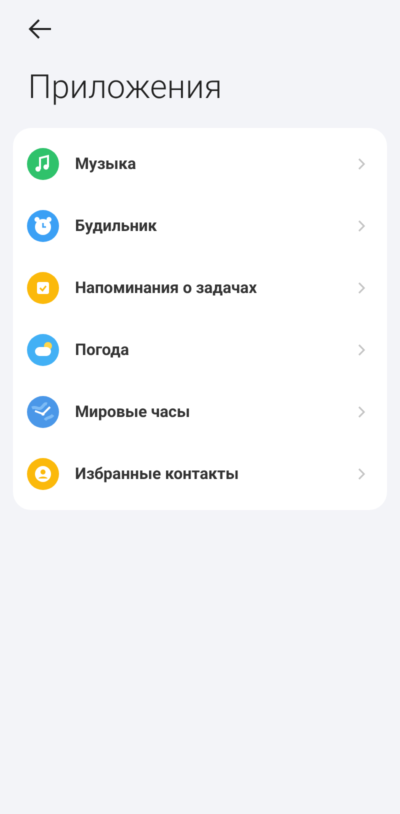 This screenshot has height=814, width=400. I want to click on item-label: Музыка, so click(106, 164).